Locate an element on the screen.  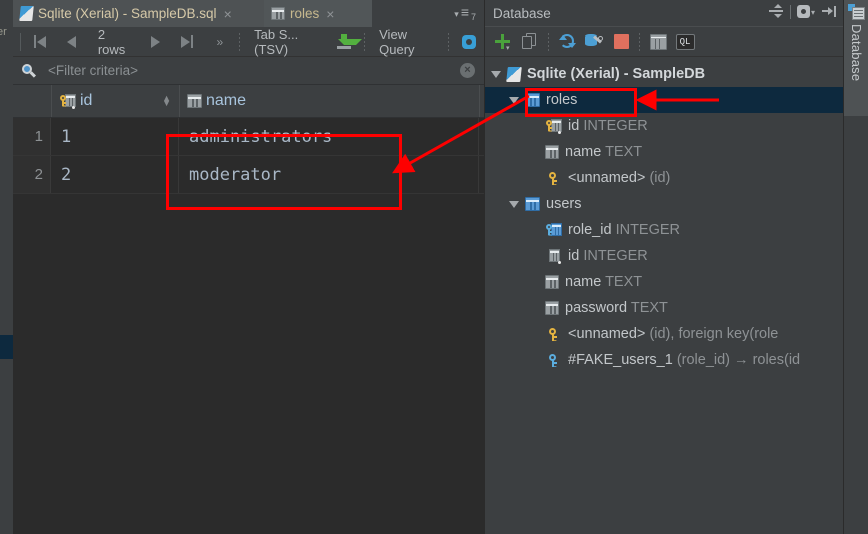
view-query-button: View Query is located at coordinates (406, 42).